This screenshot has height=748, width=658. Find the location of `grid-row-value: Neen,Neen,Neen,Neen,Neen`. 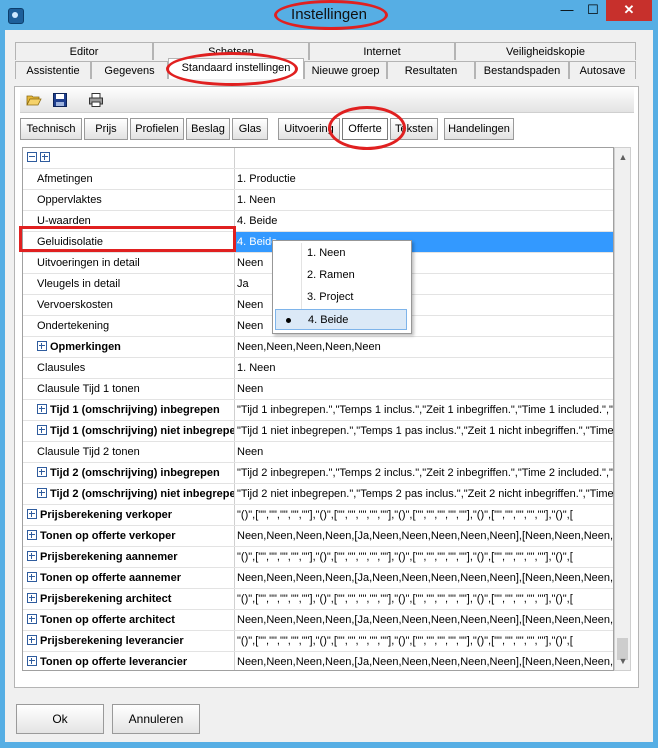

grid-row-value: Neen,Neen,Neen,Neen,Neen is located at coordinates (424, 347).